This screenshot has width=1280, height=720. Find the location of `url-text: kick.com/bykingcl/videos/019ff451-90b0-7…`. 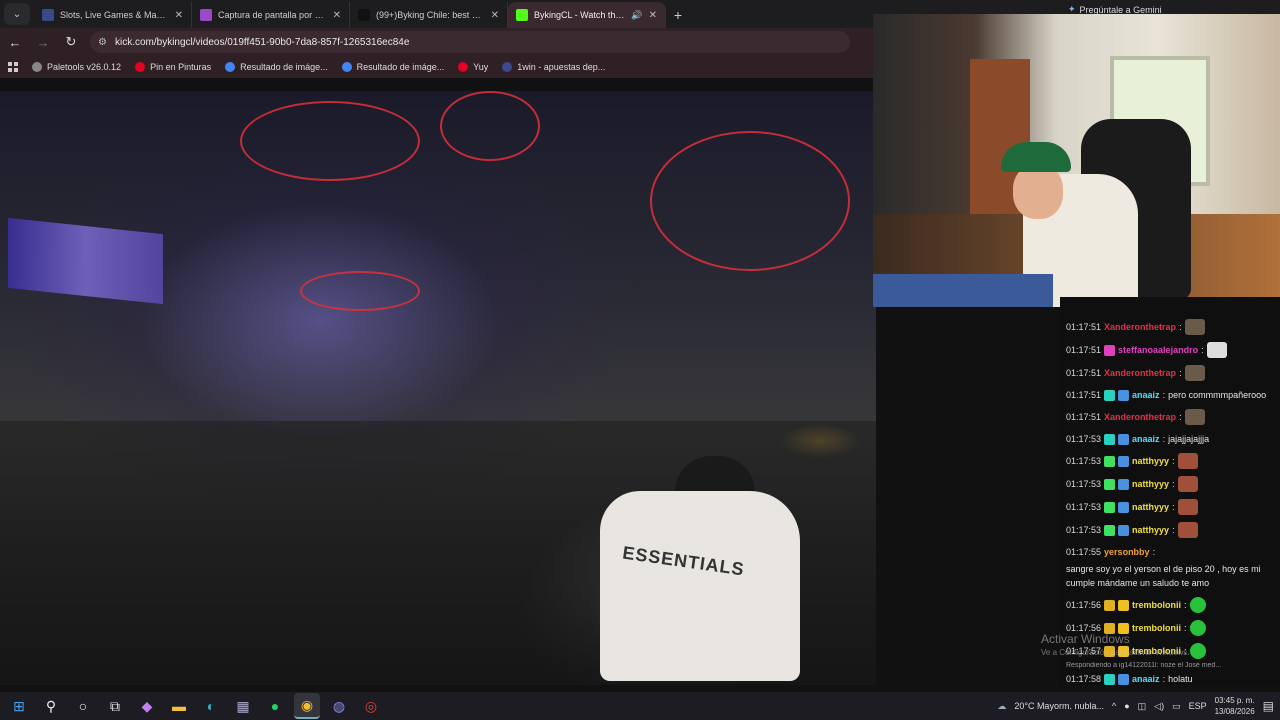

url-text: kick.com/bykingcl/videos/019ff451-90b0-7… is located at coordinates (262, 42).